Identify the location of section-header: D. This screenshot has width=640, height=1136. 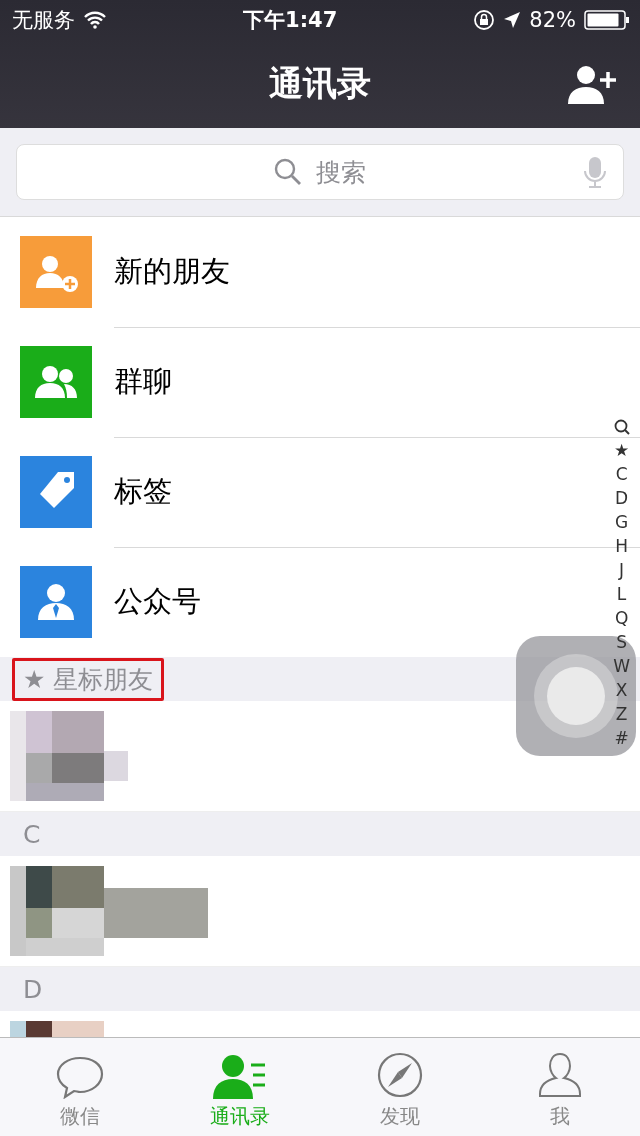
(33, 989).